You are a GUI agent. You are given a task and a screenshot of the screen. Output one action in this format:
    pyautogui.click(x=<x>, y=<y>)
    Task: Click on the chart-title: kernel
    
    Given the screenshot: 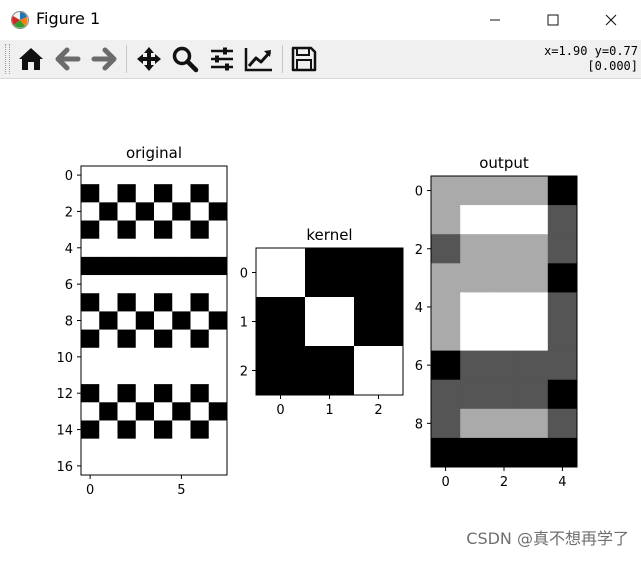 What is the action you would take?
    pyautogui.click(x=329, y=235)
    